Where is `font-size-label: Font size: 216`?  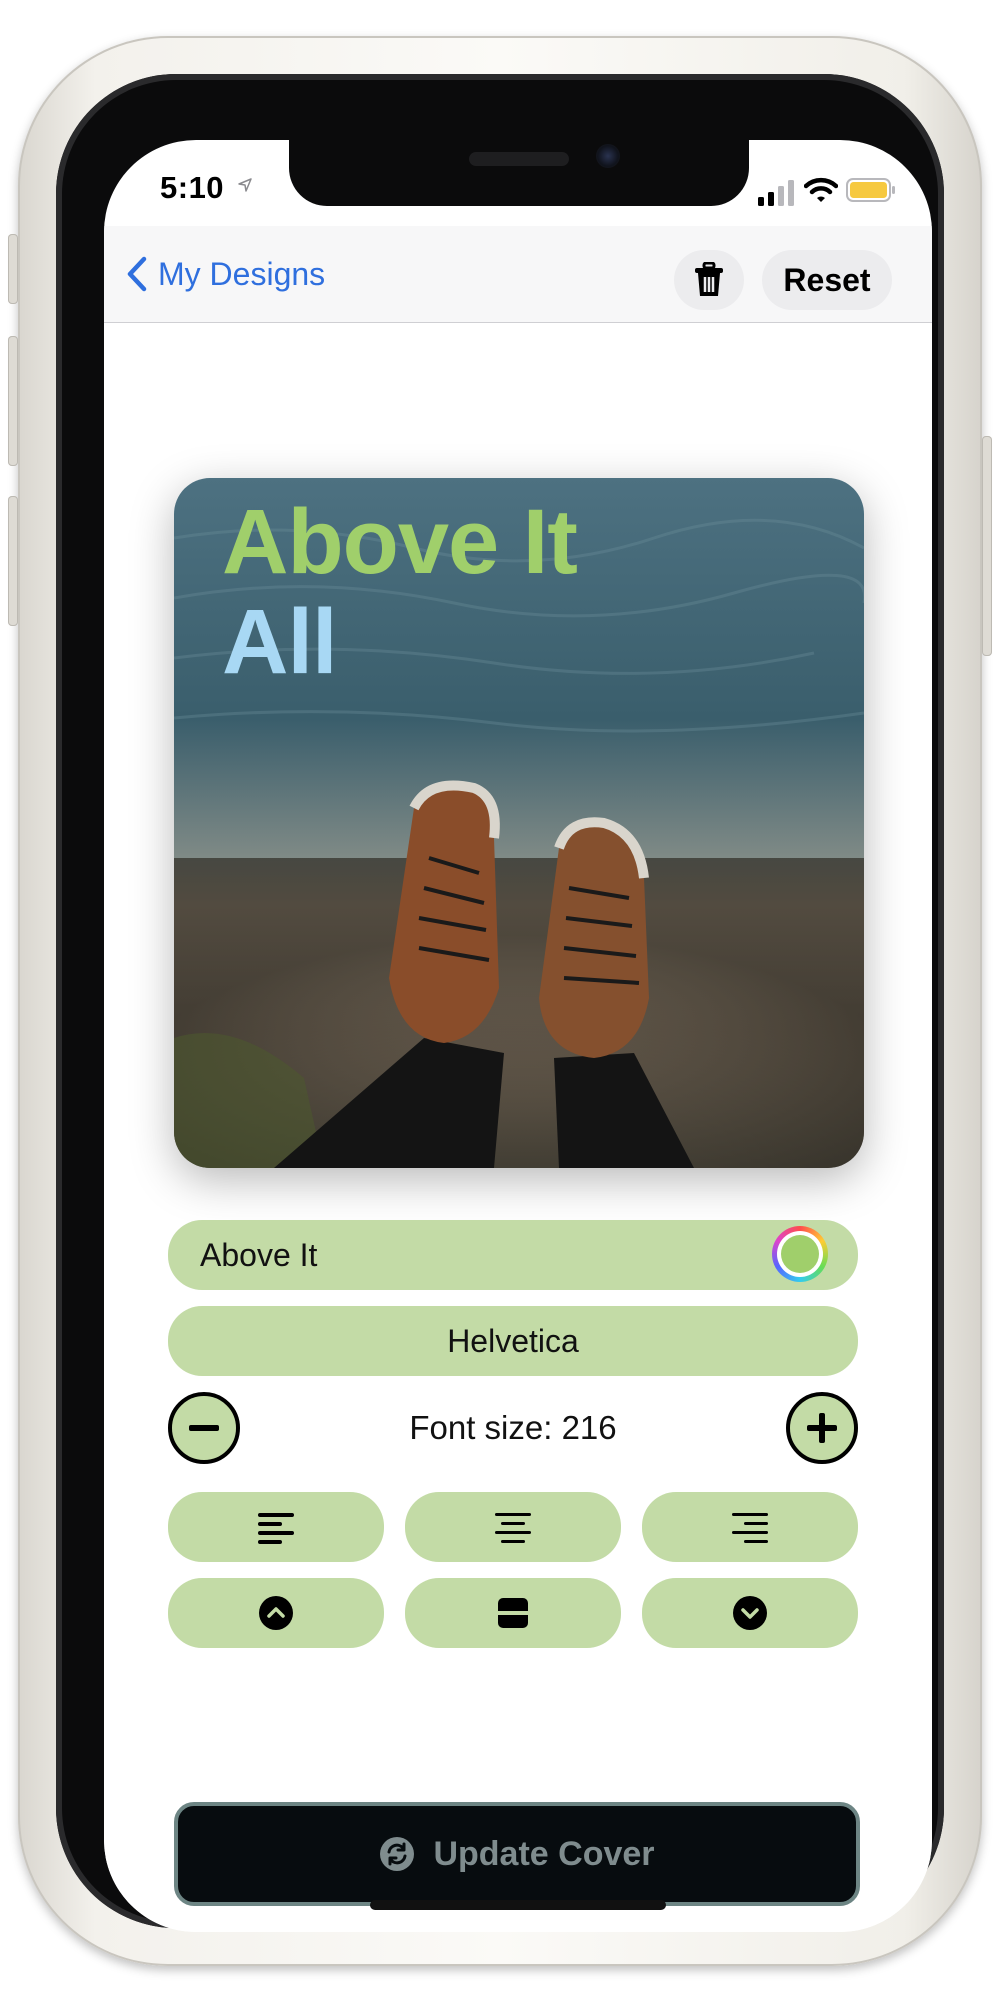
font-size-label: Font size: 216 is located at coordinates (513, 1427).